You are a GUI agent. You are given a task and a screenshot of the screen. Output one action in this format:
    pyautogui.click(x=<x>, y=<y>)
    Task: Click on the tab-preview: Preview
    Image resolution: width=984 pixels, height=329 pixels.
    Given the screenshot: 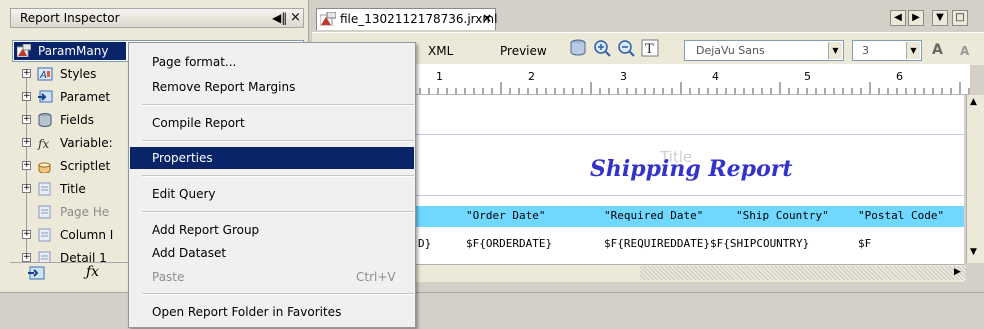 What is the action you would take?
    pyautogui.click(x=523, y=51)
    